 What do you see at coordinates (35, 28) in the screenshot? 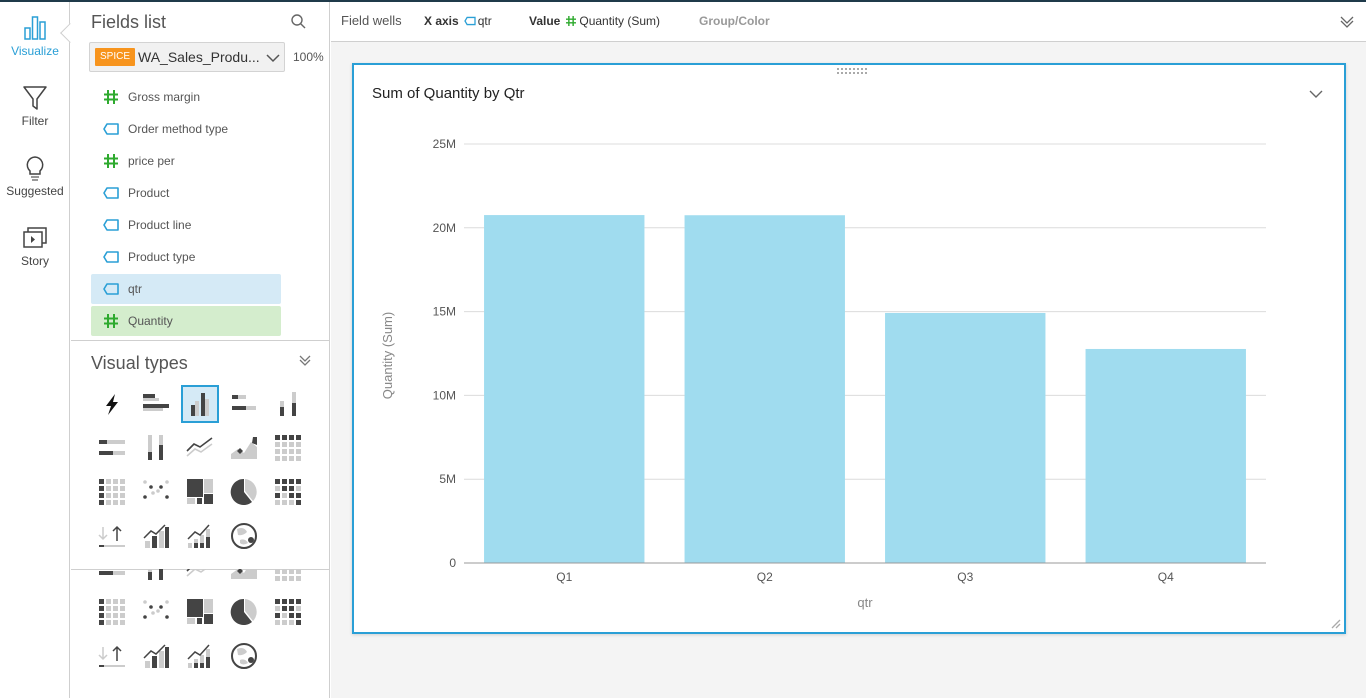
I see `bar-chart-icon` at bounding box center [35, 28].